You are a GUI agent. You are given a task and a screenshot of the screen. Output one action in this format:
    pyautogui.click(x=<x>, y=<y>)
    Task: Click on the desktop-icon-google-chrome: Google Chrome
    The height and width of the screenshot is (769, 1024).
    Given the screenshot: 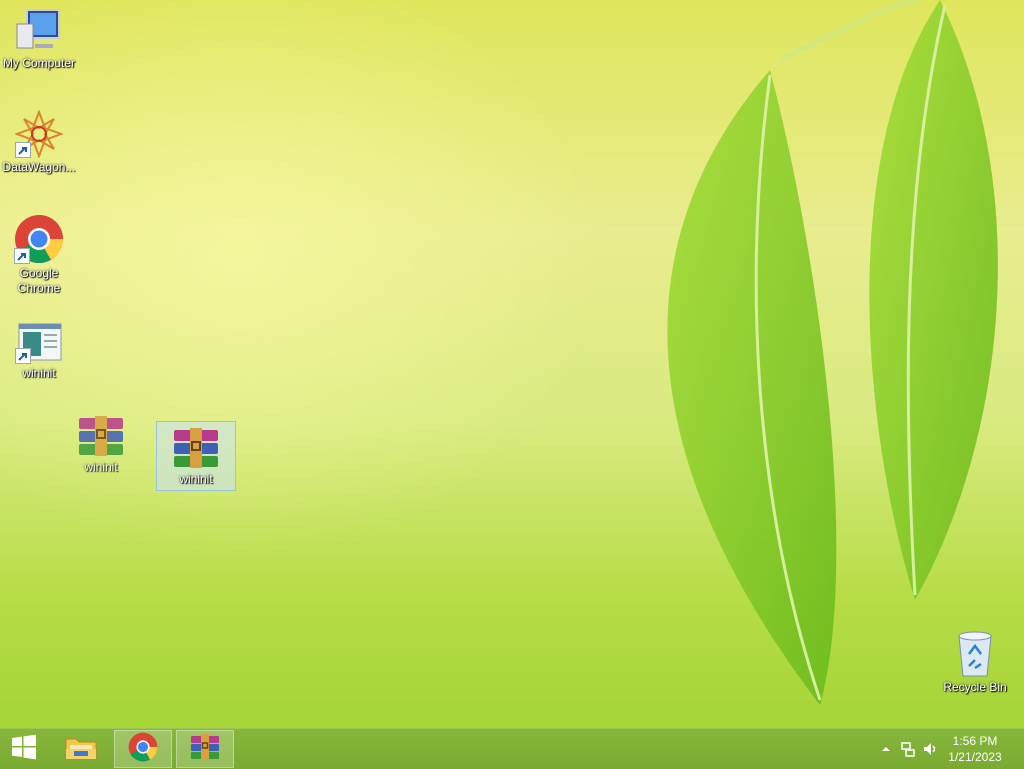 What is the action you would take?
    pyautogui.click(x=39, y=255)
    